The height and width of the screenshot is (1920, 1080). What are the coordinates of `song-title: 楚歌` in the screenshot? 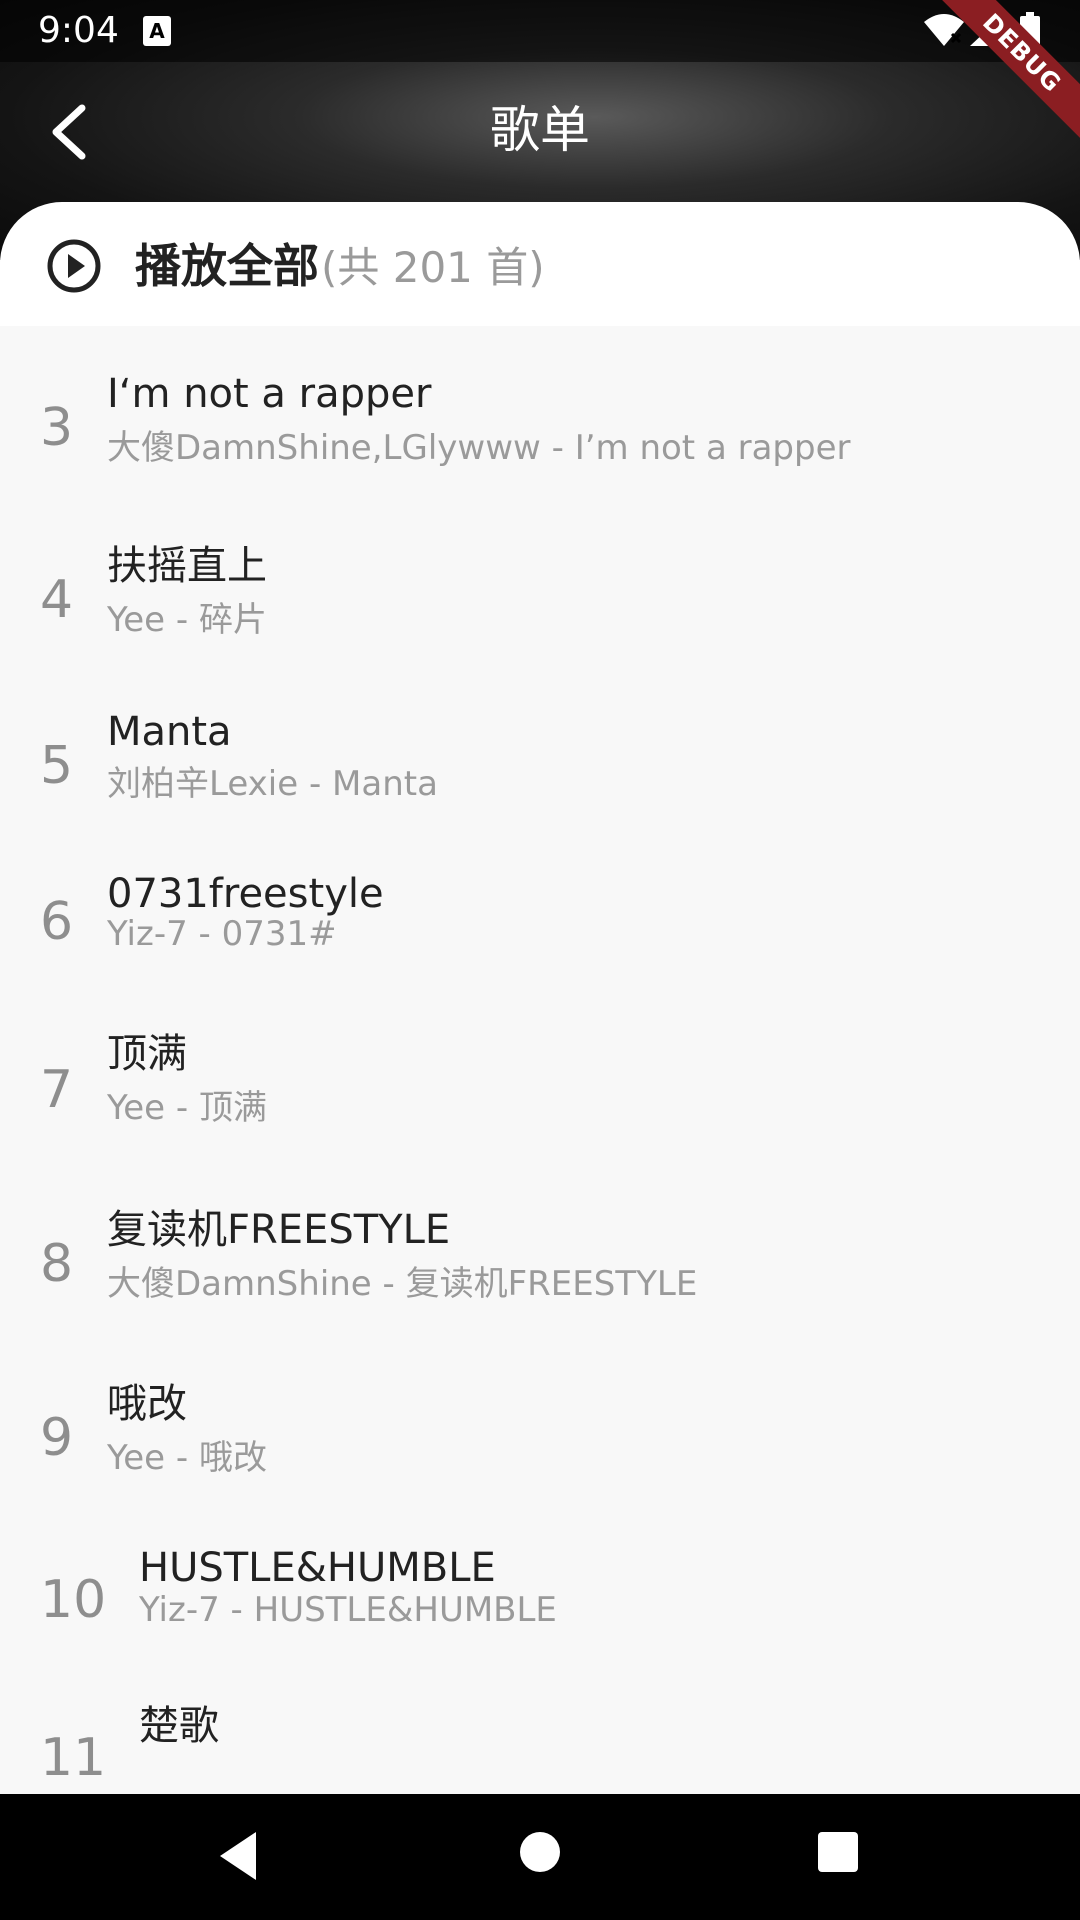 It's located at (179, 1726).